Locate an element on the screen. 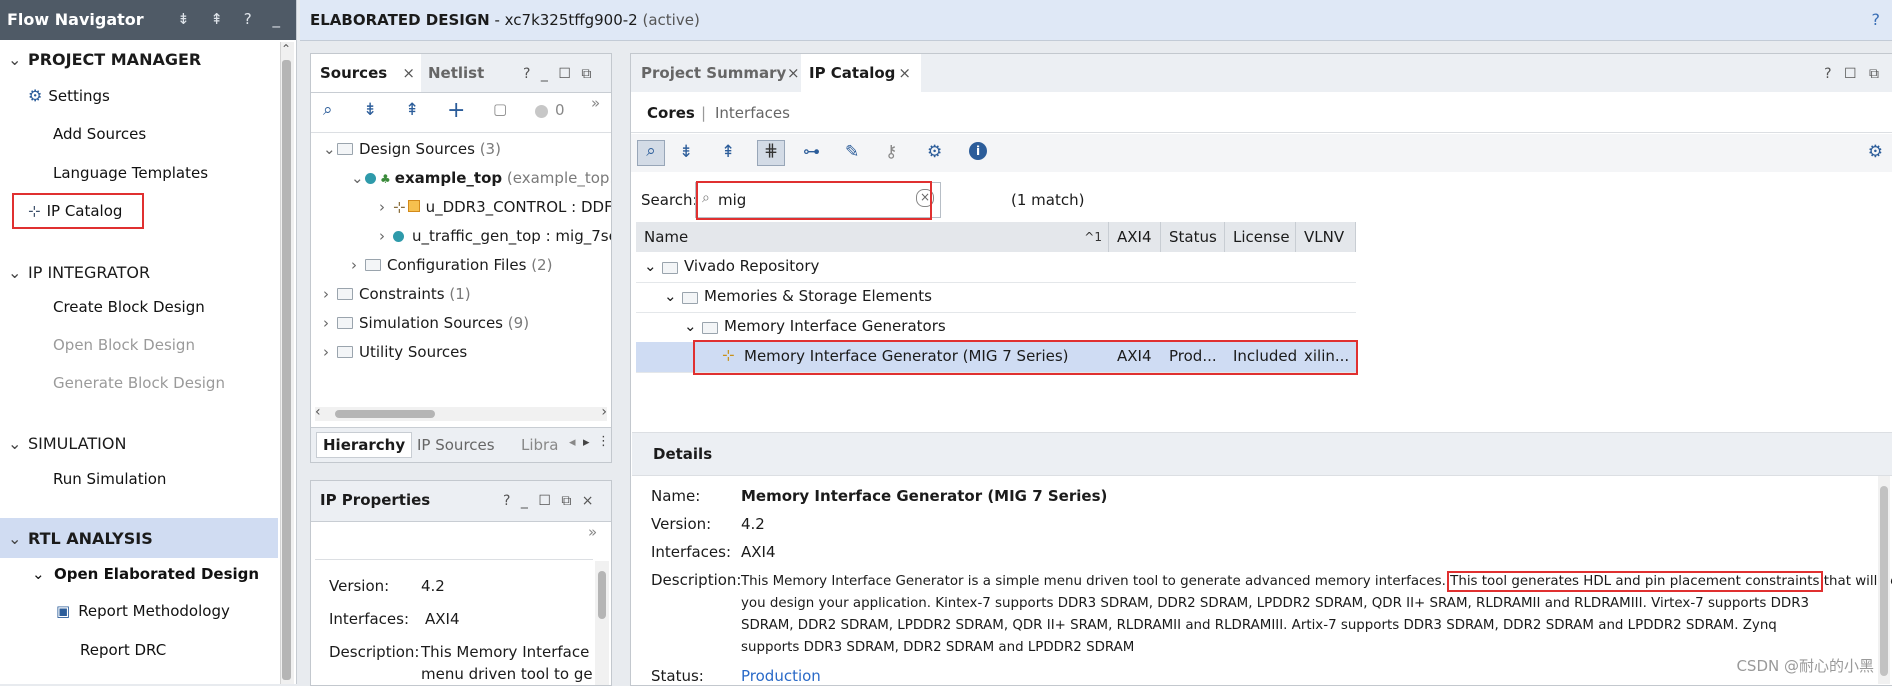 The height and width of the screenshot is (686, 1892). table-row-memory-interface-generators: ⌄ Memory Interface Generators is located at coordinates (996, 327).